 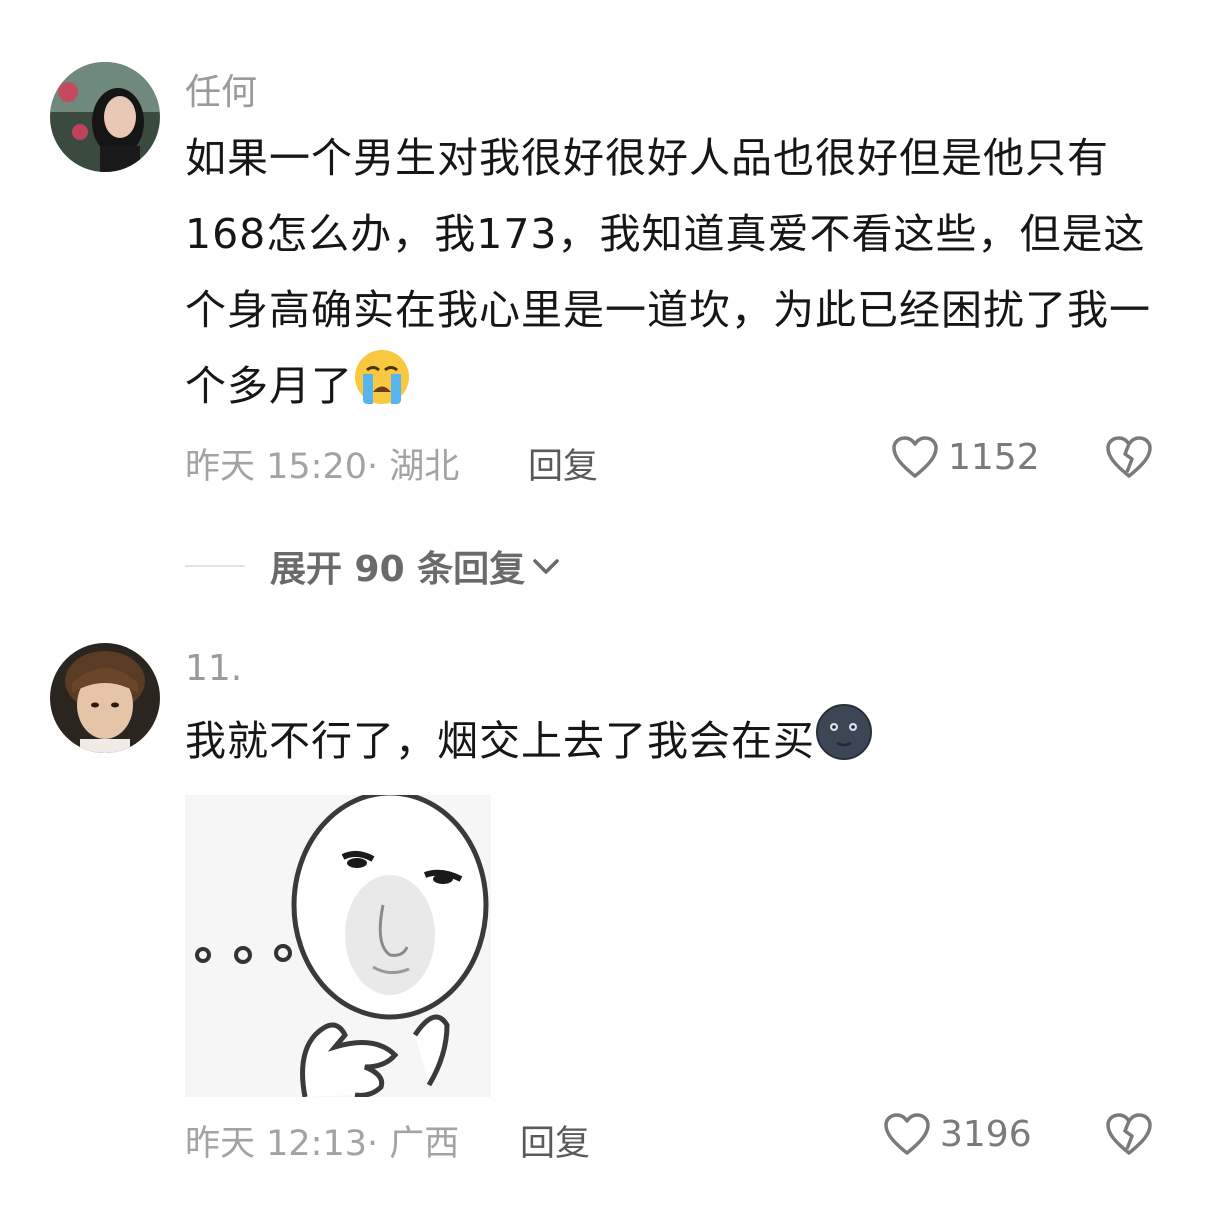 I want to click on like-button: 1152, so click(x=965, y=457).